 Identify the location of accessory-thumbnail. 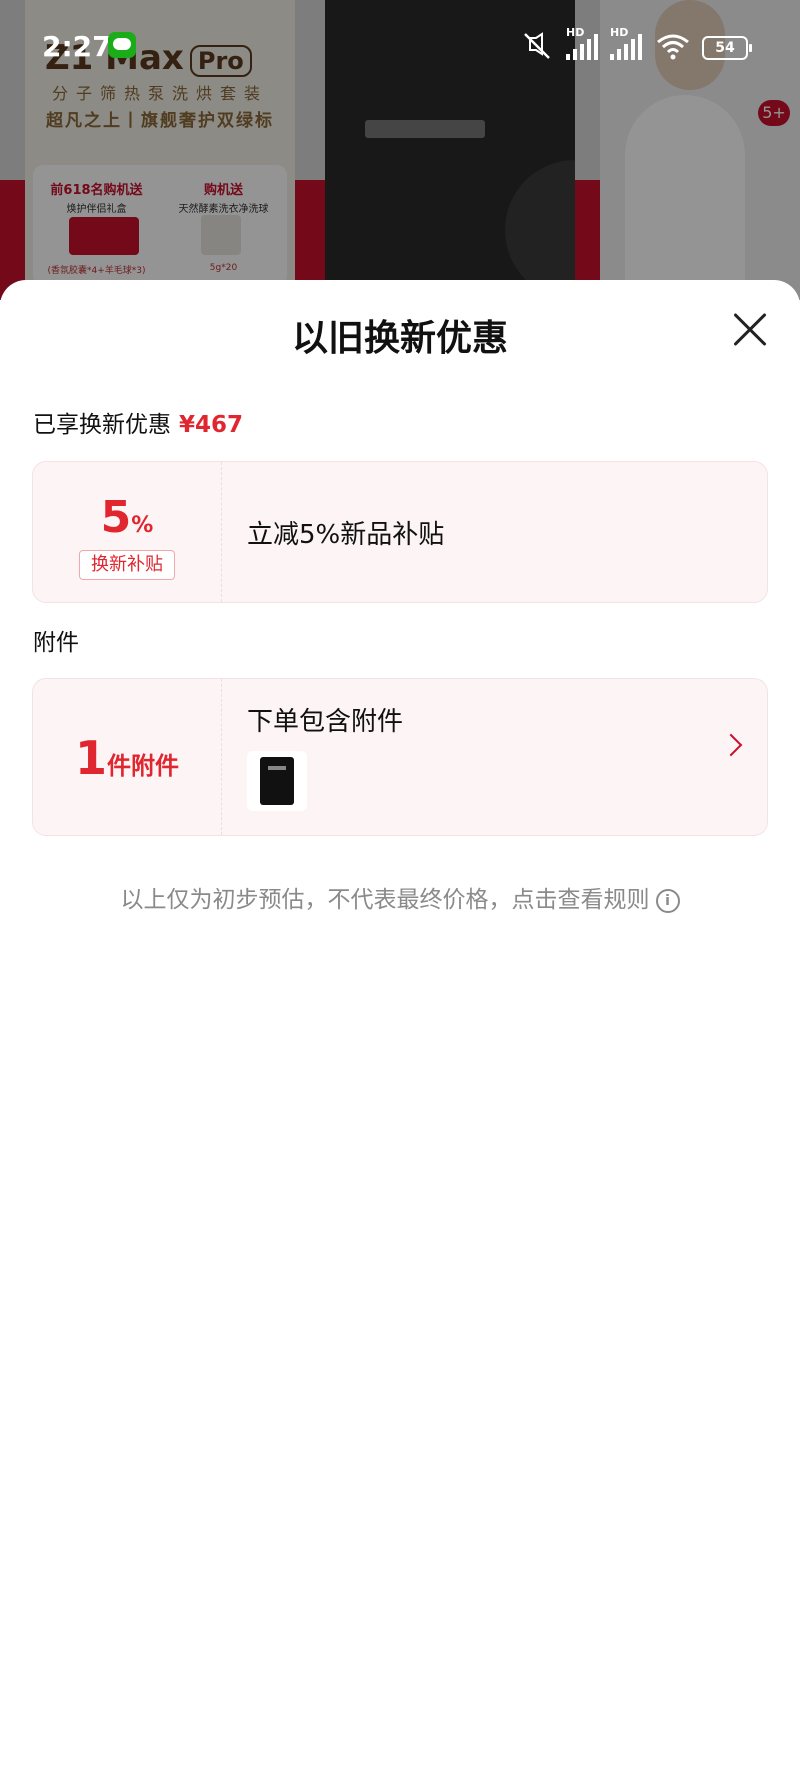
(277, 781).